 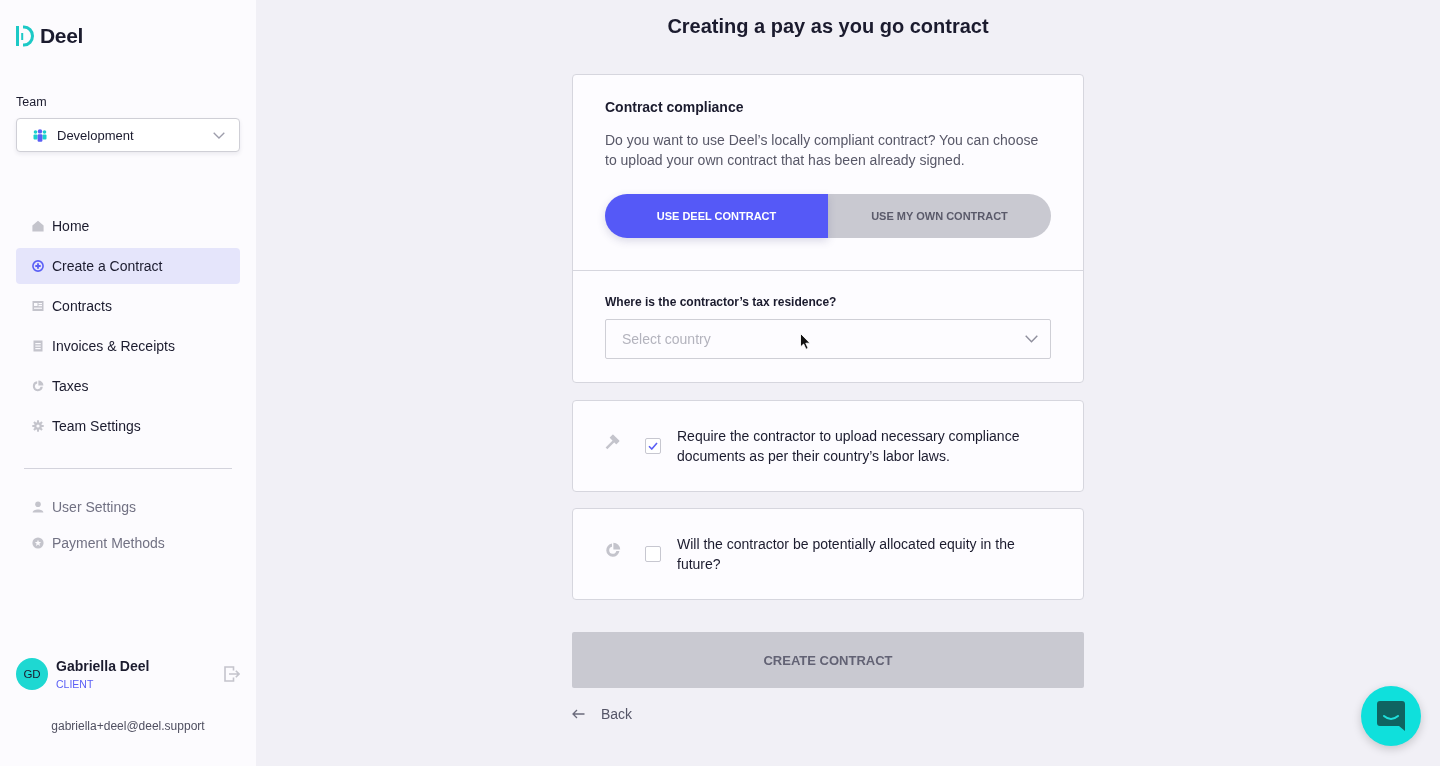 I want to click on house-icon, so click(x=38, y=226).